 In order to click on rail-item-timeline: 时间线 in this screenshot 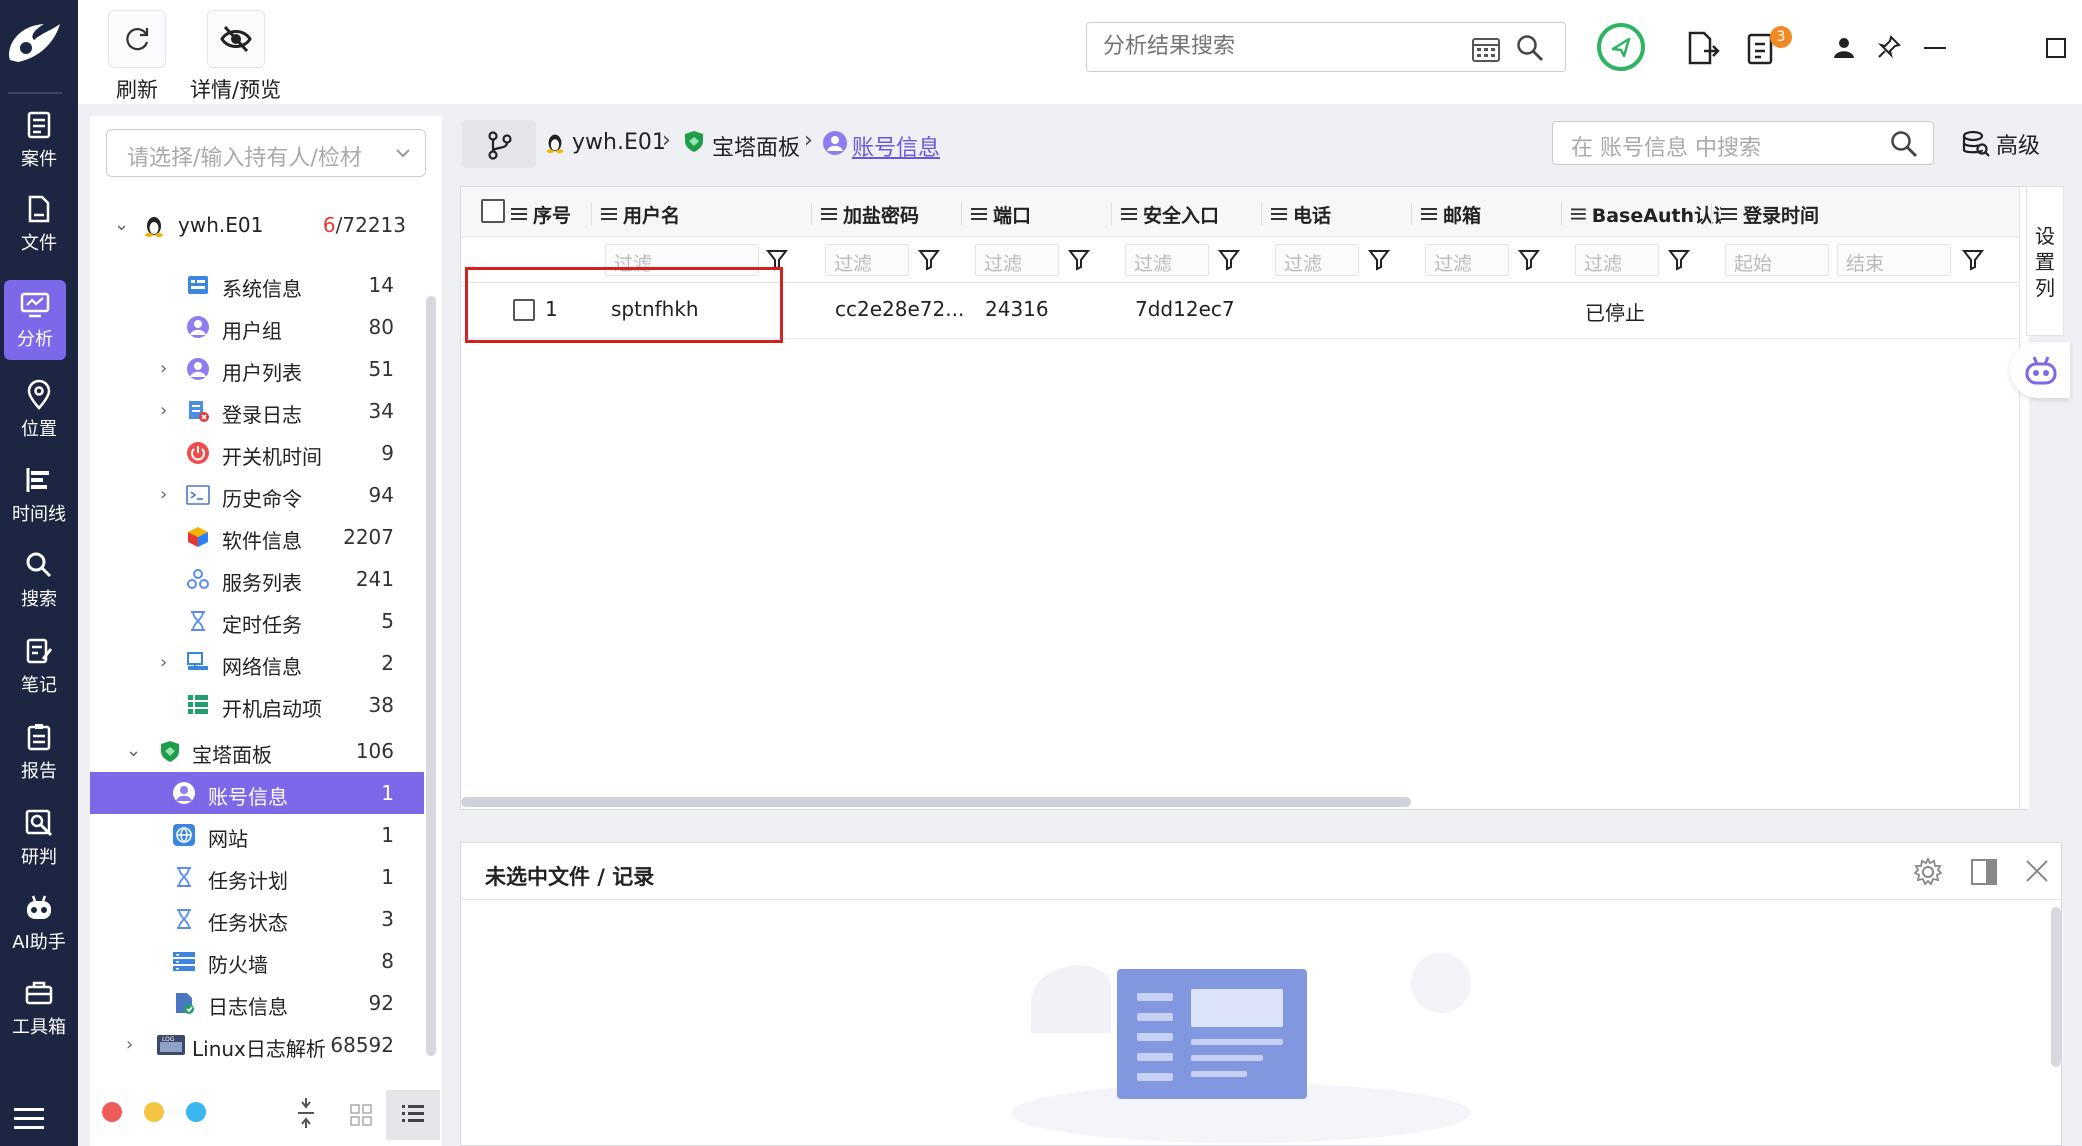, I will do `click(39, 495)`.